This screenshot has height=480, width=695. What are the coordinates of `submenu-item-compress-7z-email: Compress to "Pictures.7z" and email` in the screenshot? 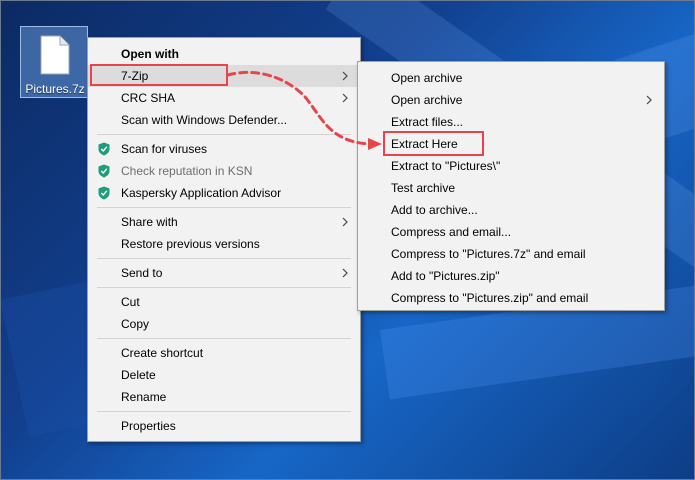 It's located at (511, 254).